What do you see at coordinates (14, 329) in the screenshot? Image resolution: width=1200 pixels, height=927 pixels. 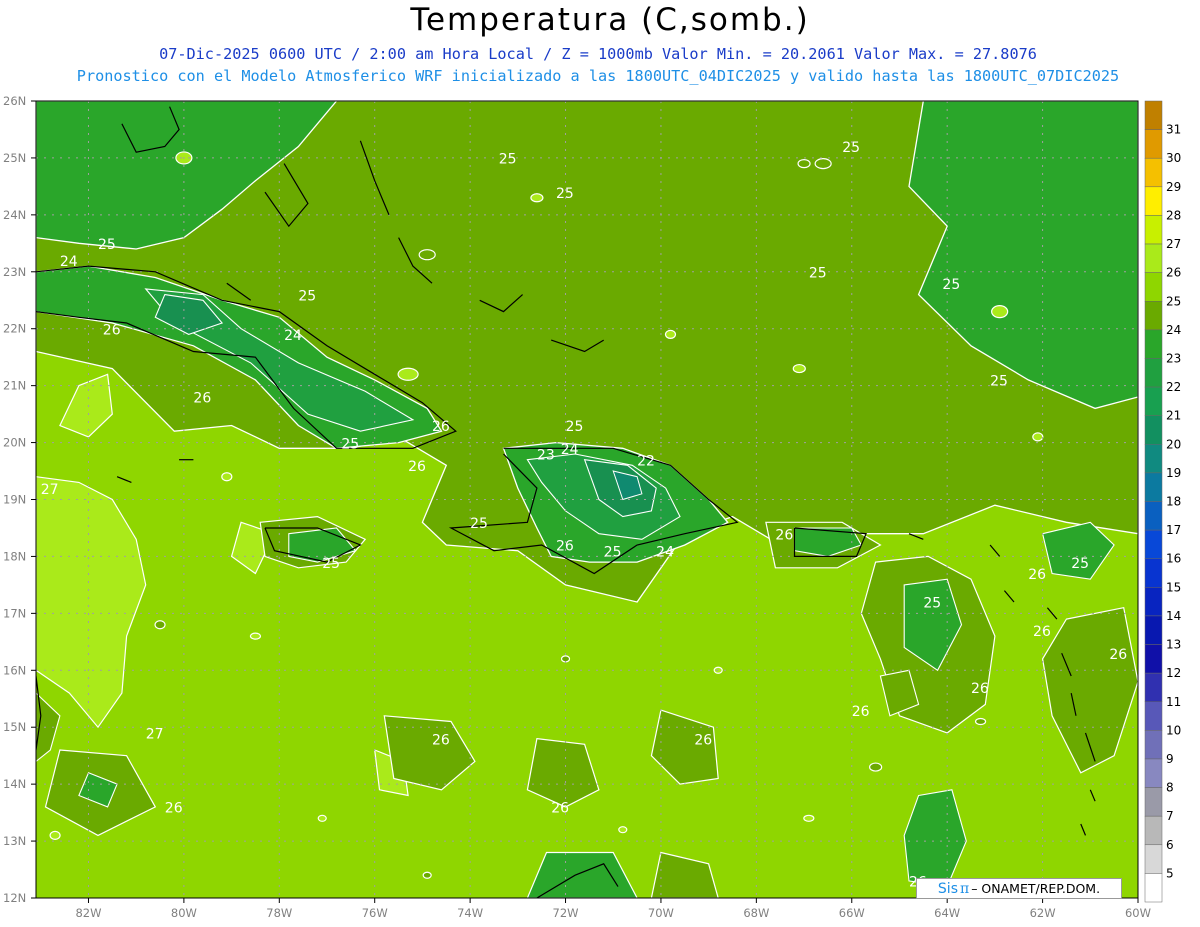 I see `lat-label: 22N` at bounding box center [14, 329].